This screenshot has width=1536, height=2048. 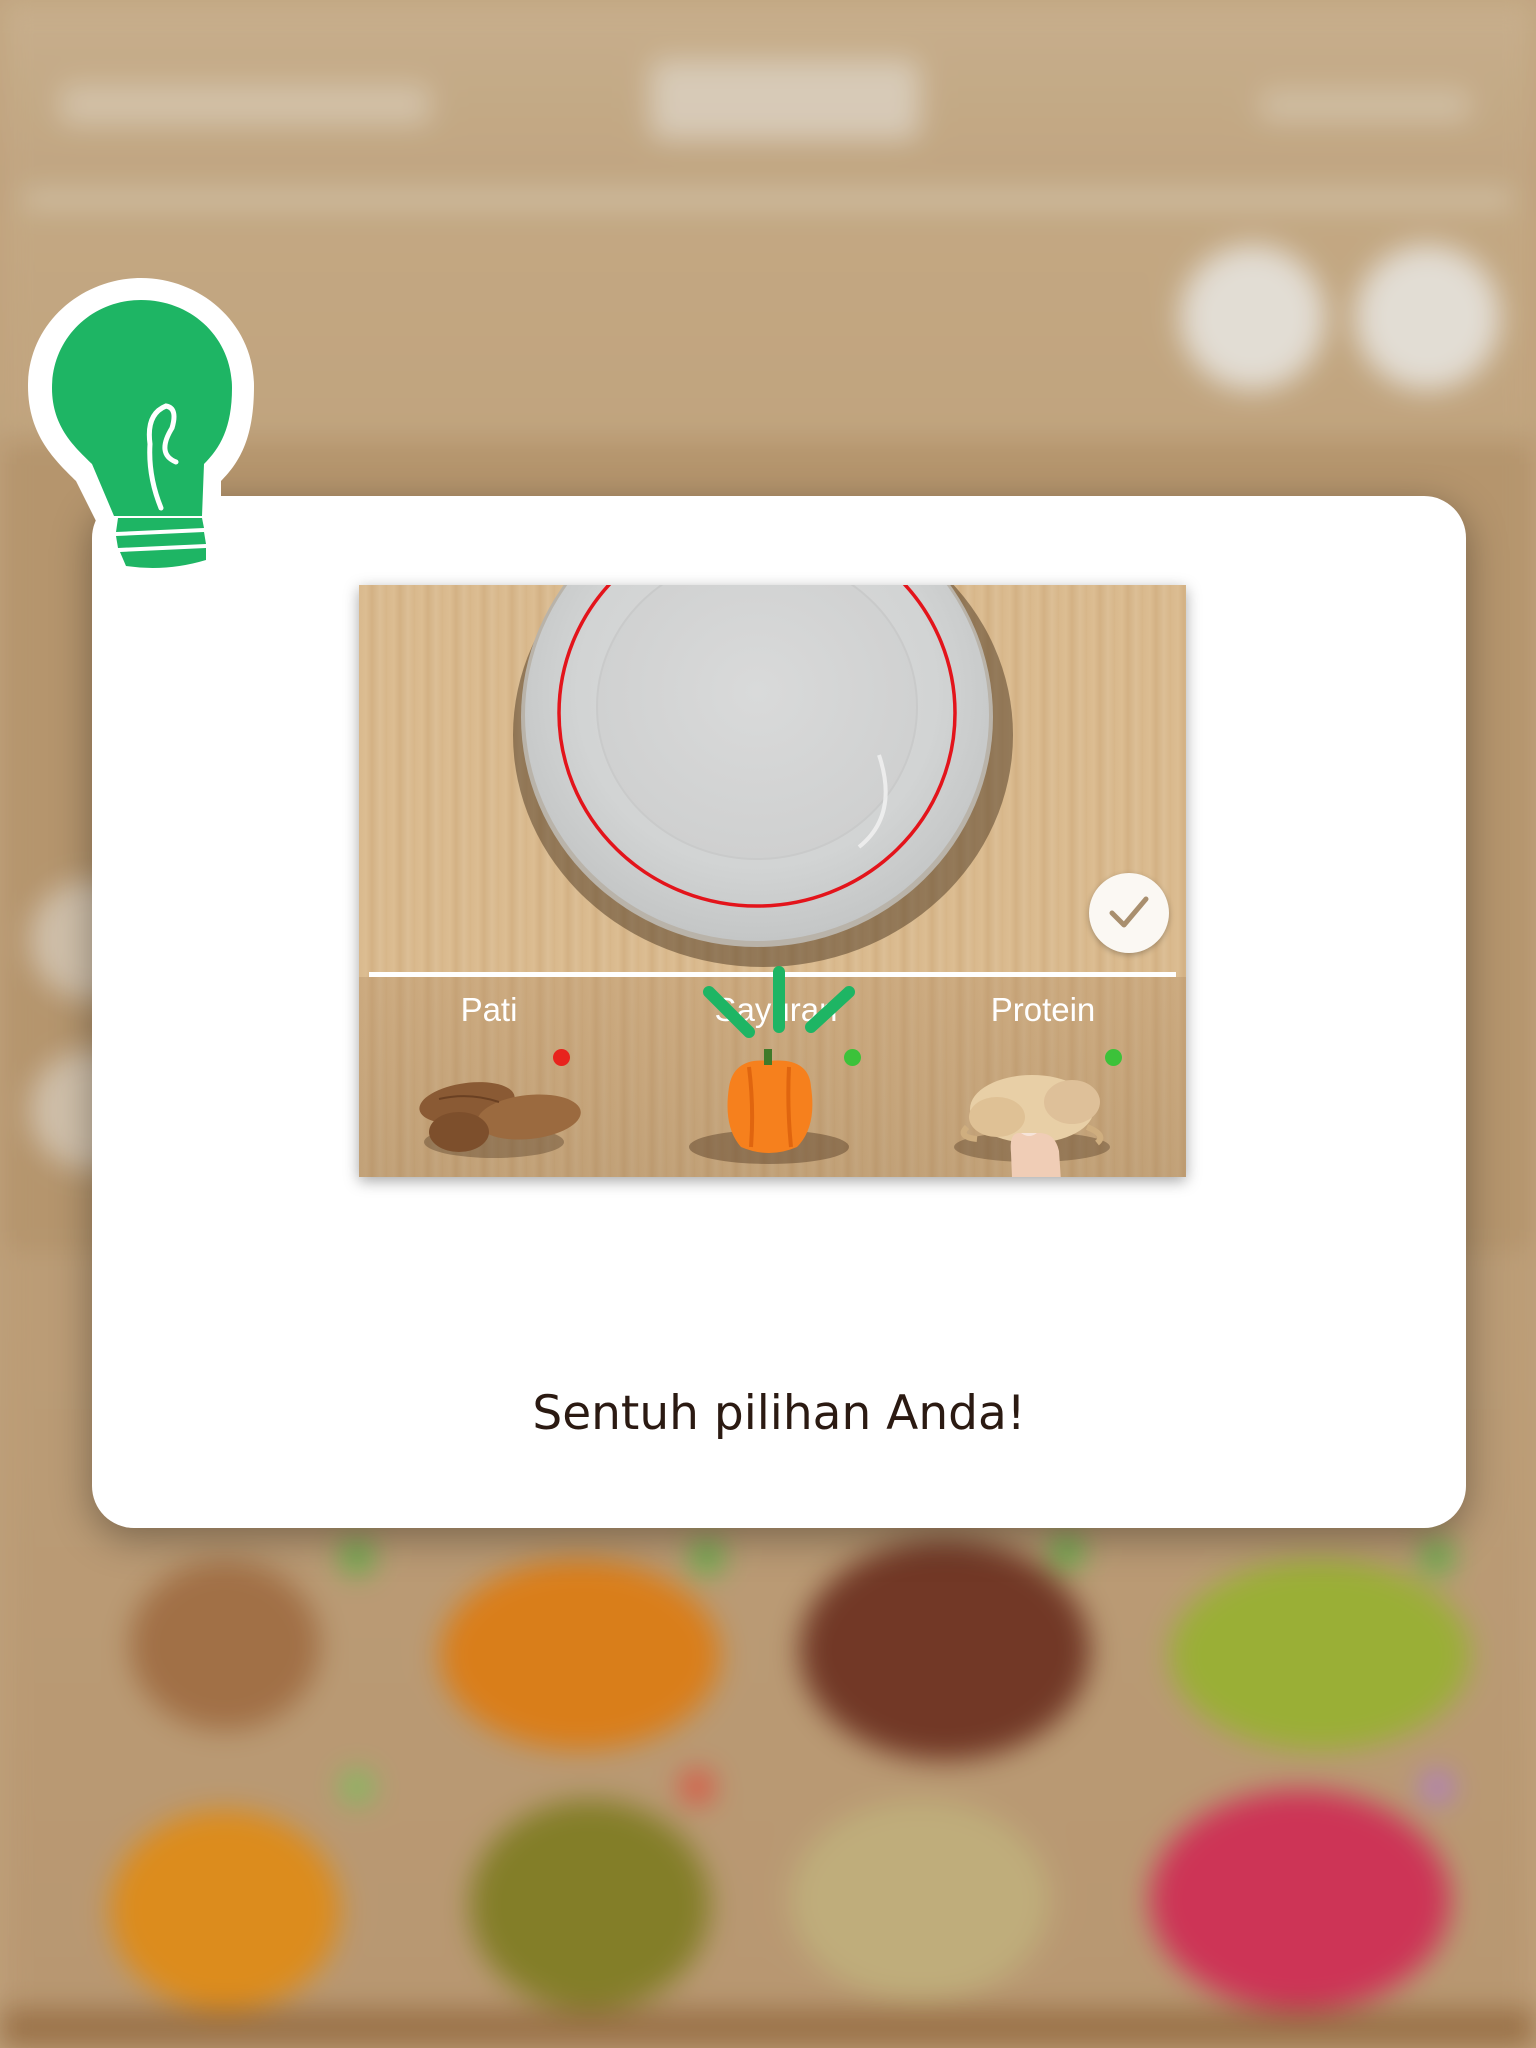 What do you see at coordinates (561, 1057) in the screenshot?
I see `category-dot-pati` at bounding box center [561, 1057].